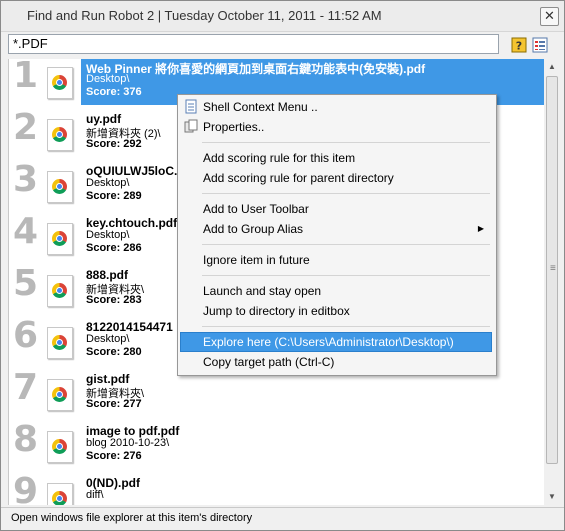  I want to click on result-number: 3, so click(26, 179).